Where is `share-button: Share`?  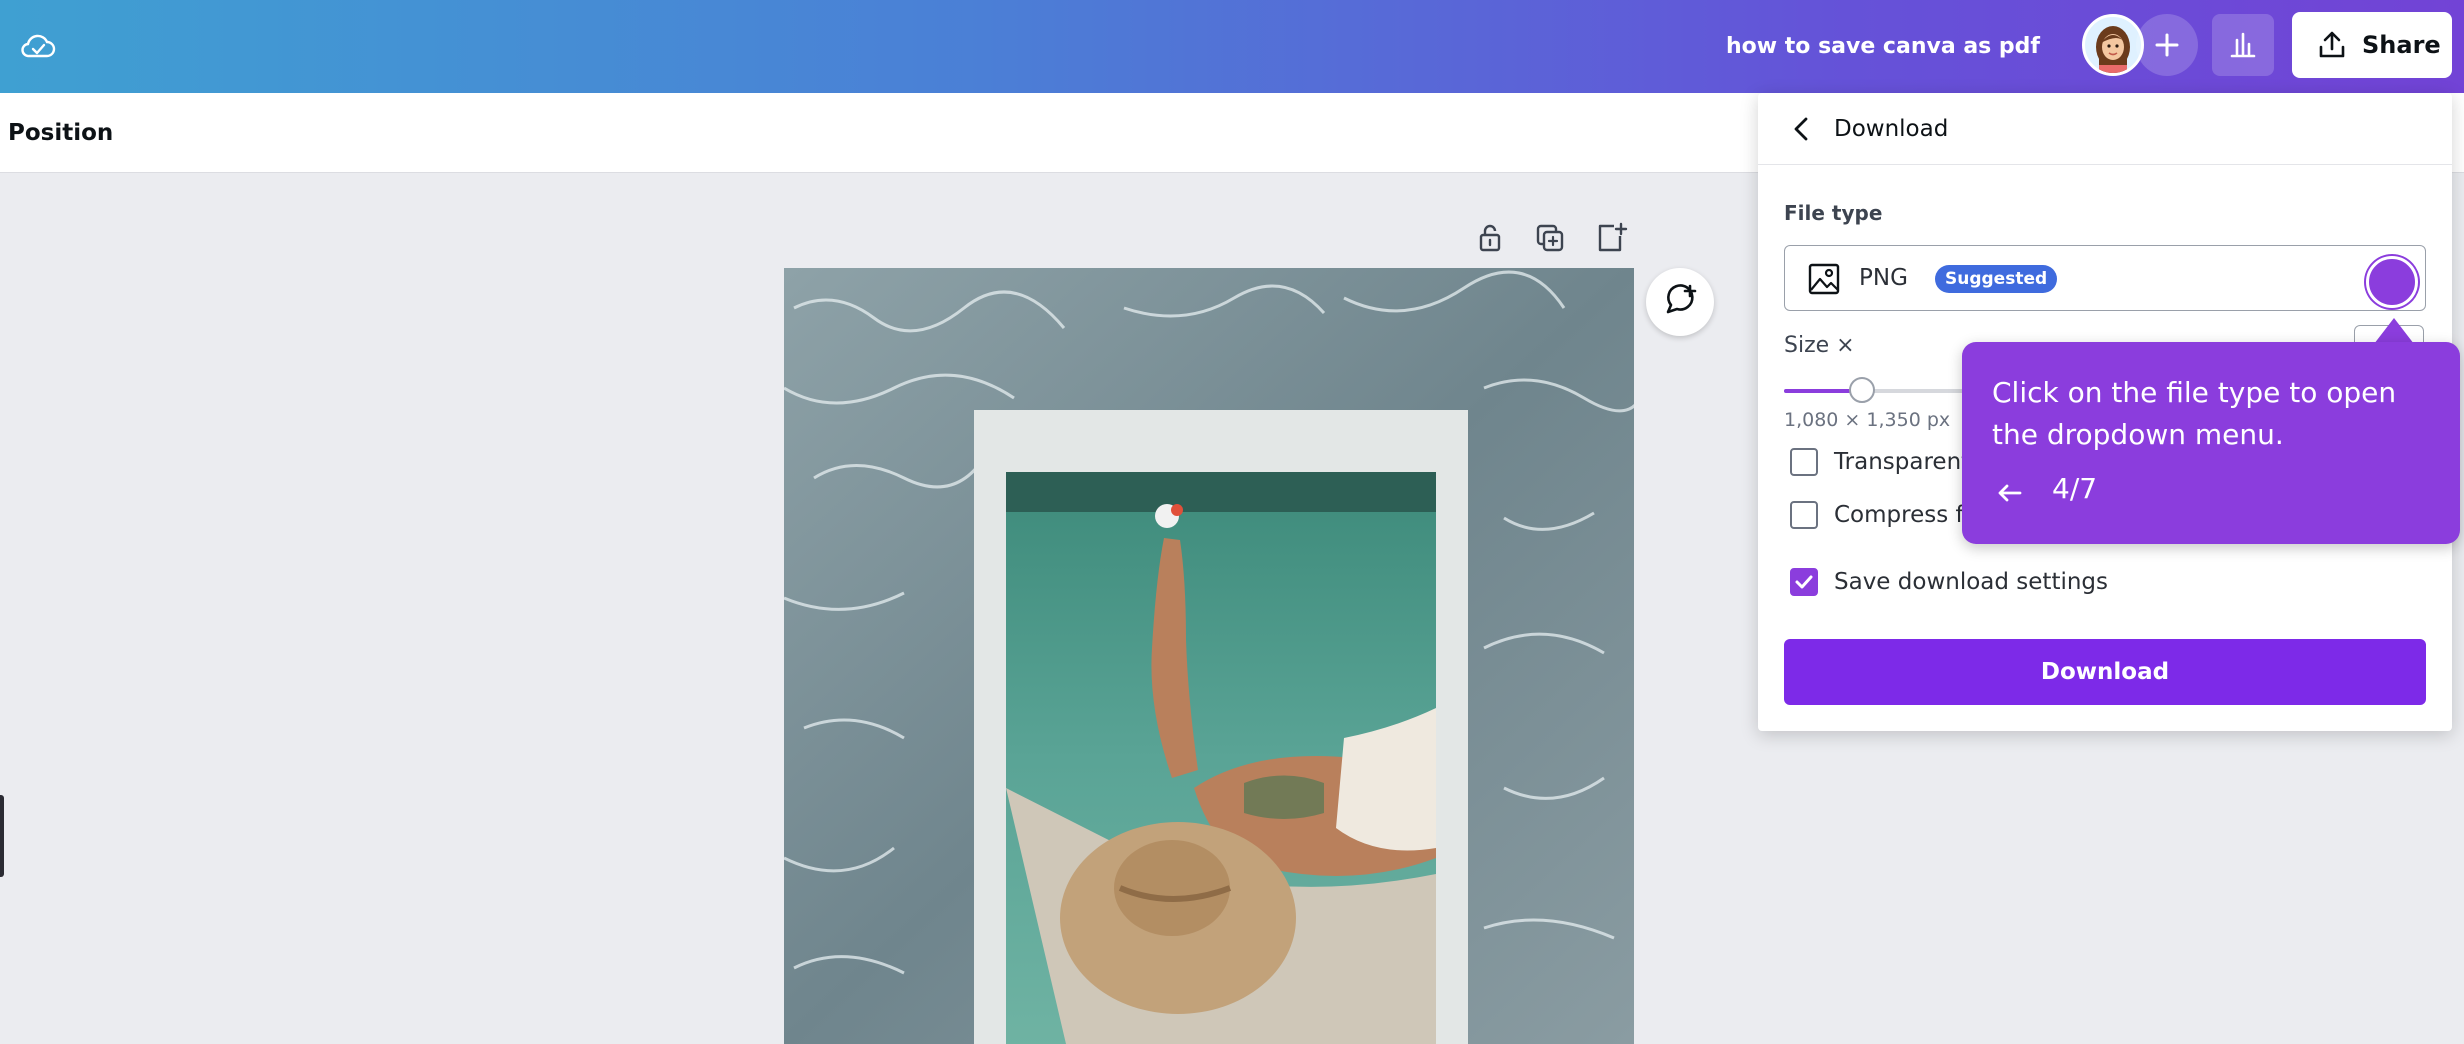
share-button: Share is located at coordinates (2372, 45).